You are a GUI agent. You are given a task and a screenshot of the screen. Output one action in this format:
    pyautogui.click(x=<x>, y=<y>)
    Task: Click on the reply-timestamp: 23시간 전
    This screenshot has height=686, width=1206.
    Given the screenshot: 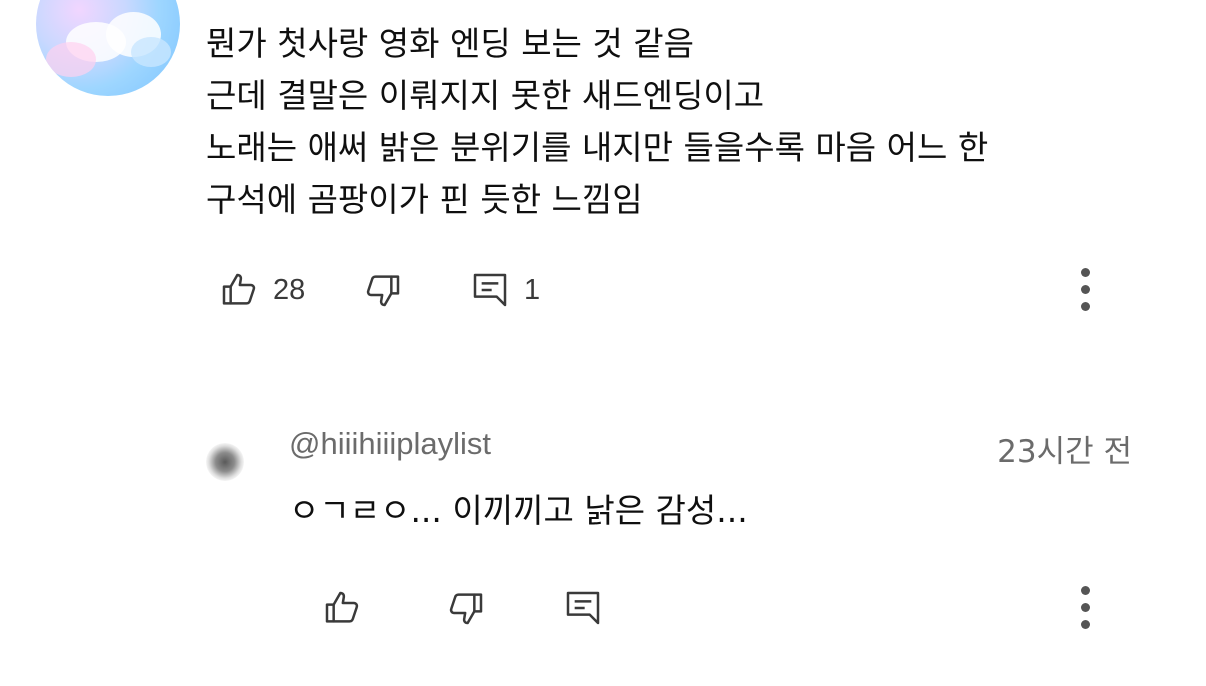 What is the action you would take?
    pyautogui.click(x=1064, y=452)
    